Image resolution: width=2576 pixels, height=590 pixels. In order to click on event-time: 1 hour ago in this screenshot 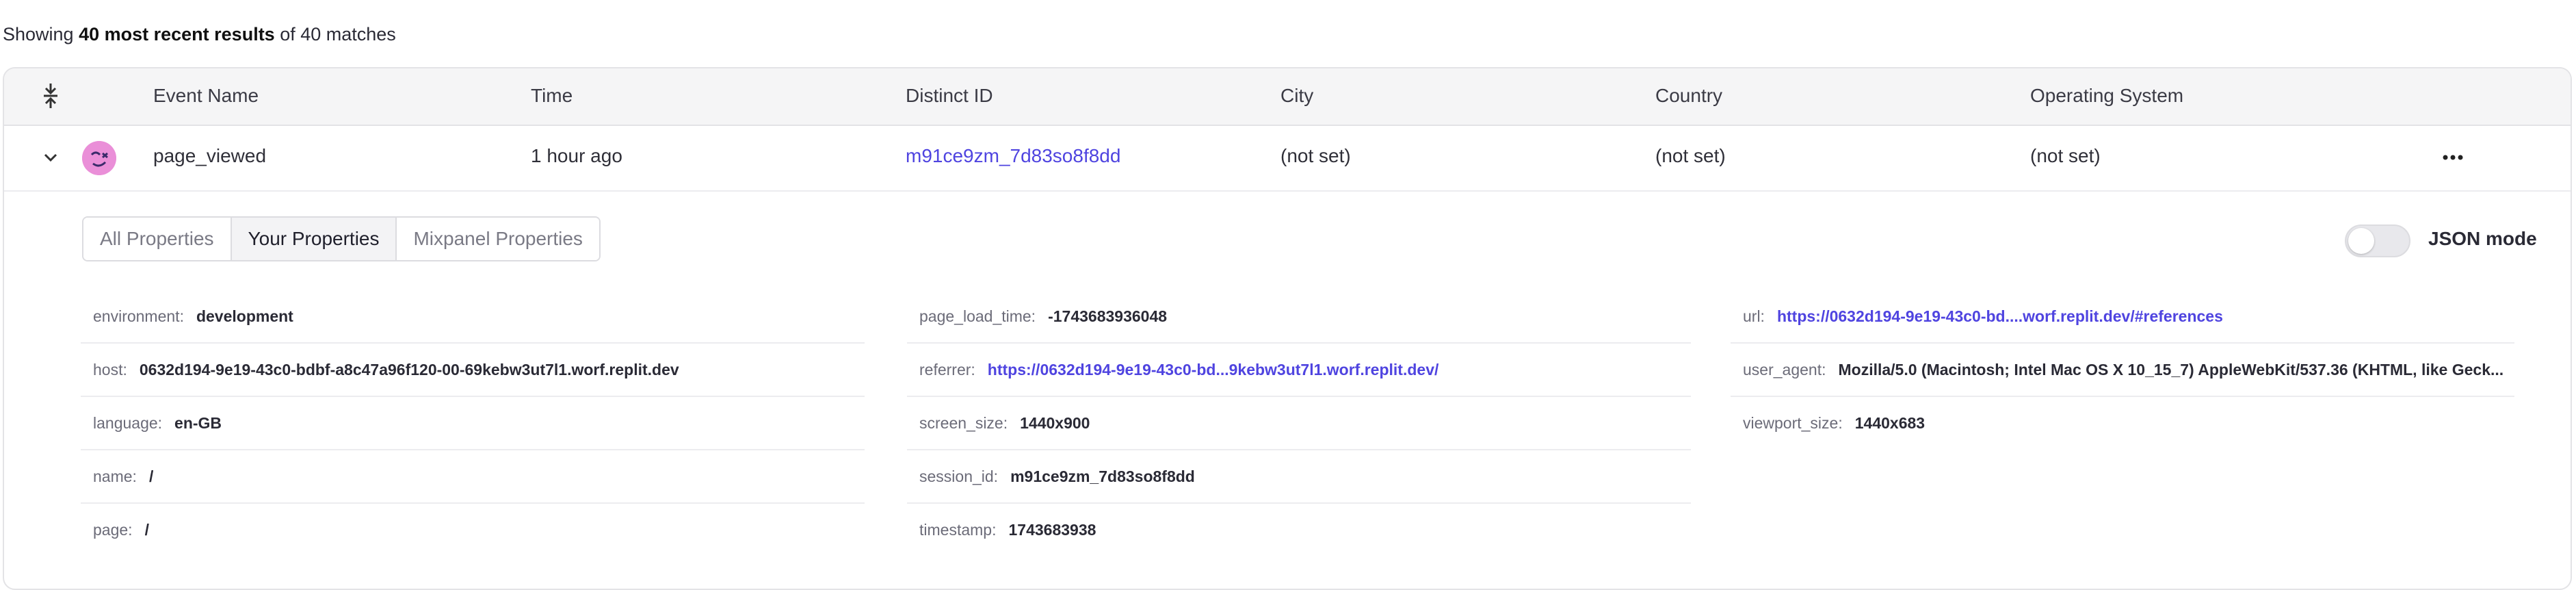, I will do `click(576, 155)`.